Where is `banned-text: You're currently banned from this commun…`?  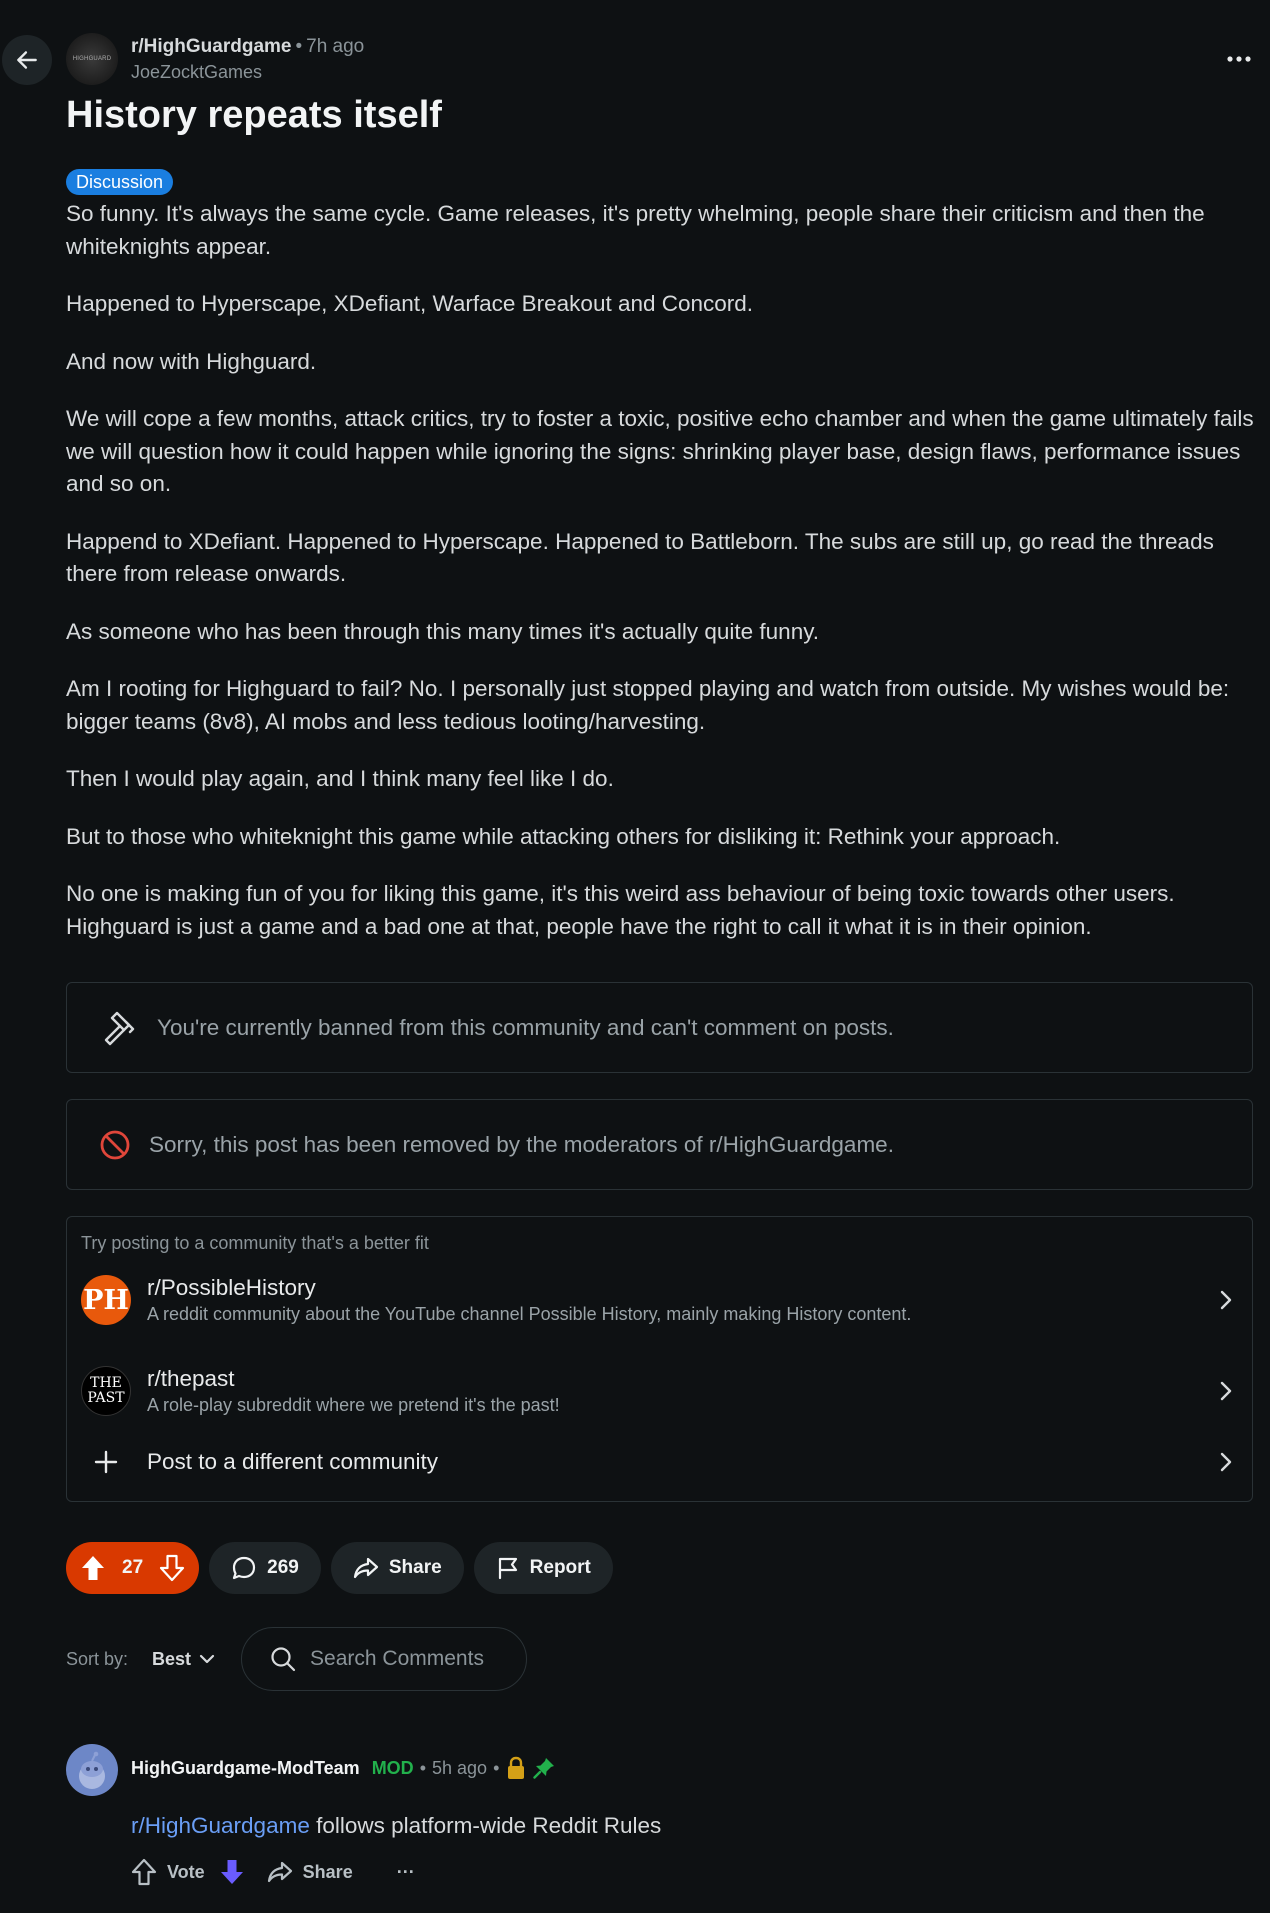
banned-text: You're currently banned from this commun… is located at coordinates (525, 1027).